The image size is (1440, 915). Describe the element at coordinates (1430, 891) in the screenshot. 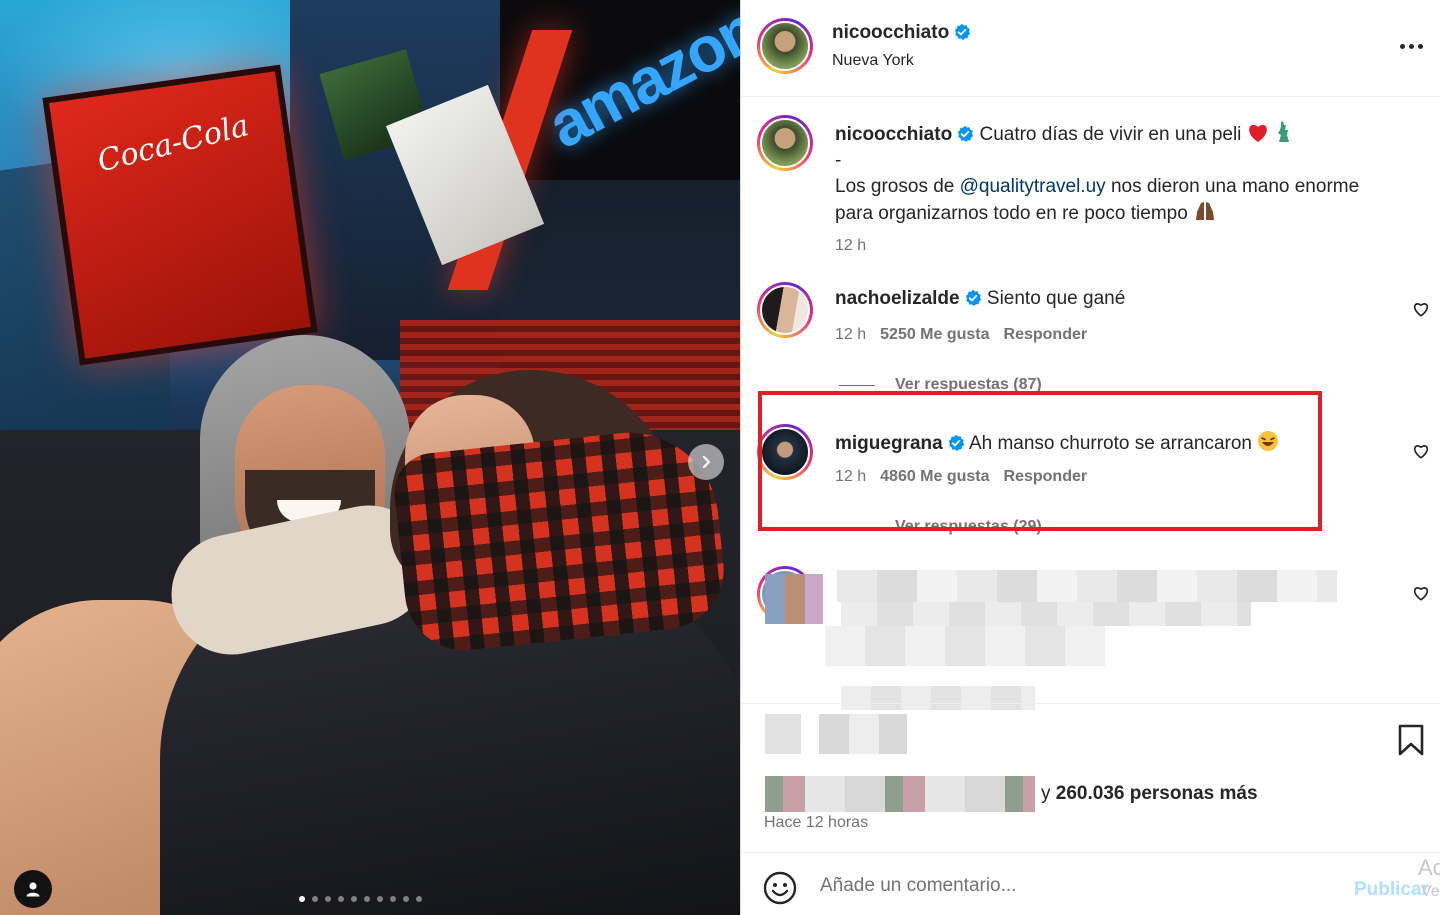

I see `watermark-ve: Ve` at that location.